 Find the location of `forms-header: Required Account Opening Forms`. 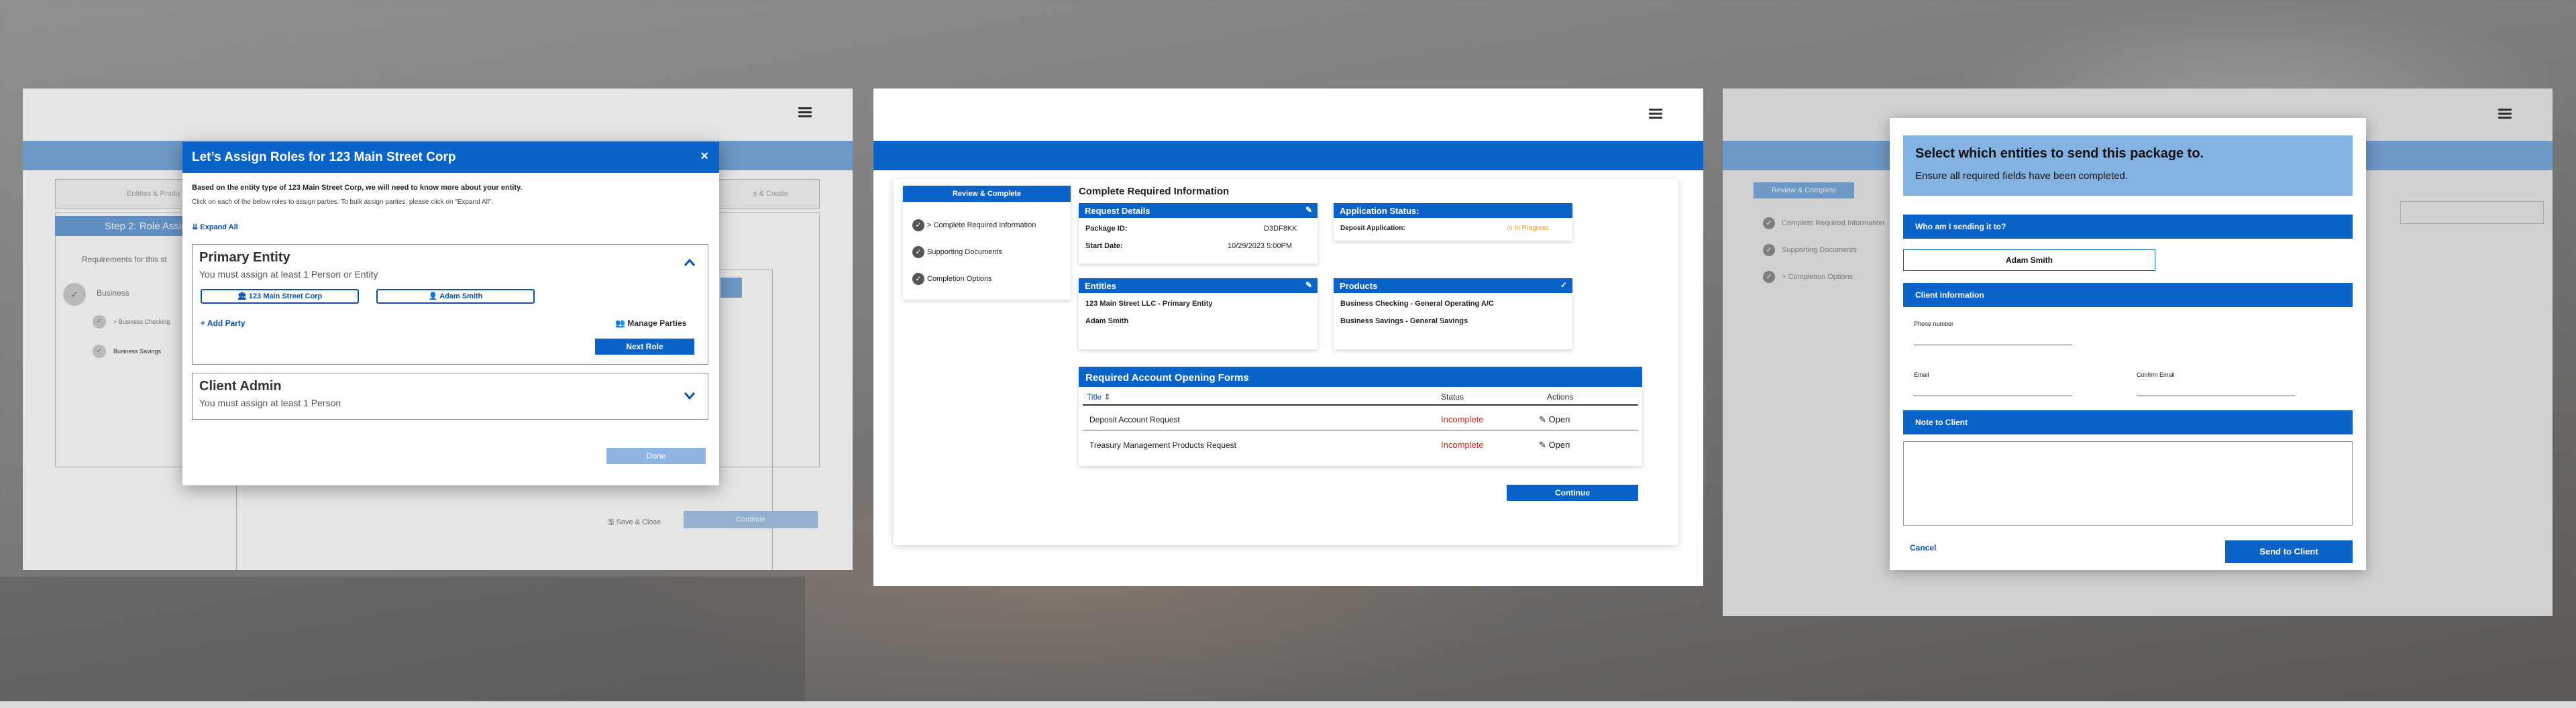

forms-header: Required Account Opening Forms is located at coordinates (1360, 377).